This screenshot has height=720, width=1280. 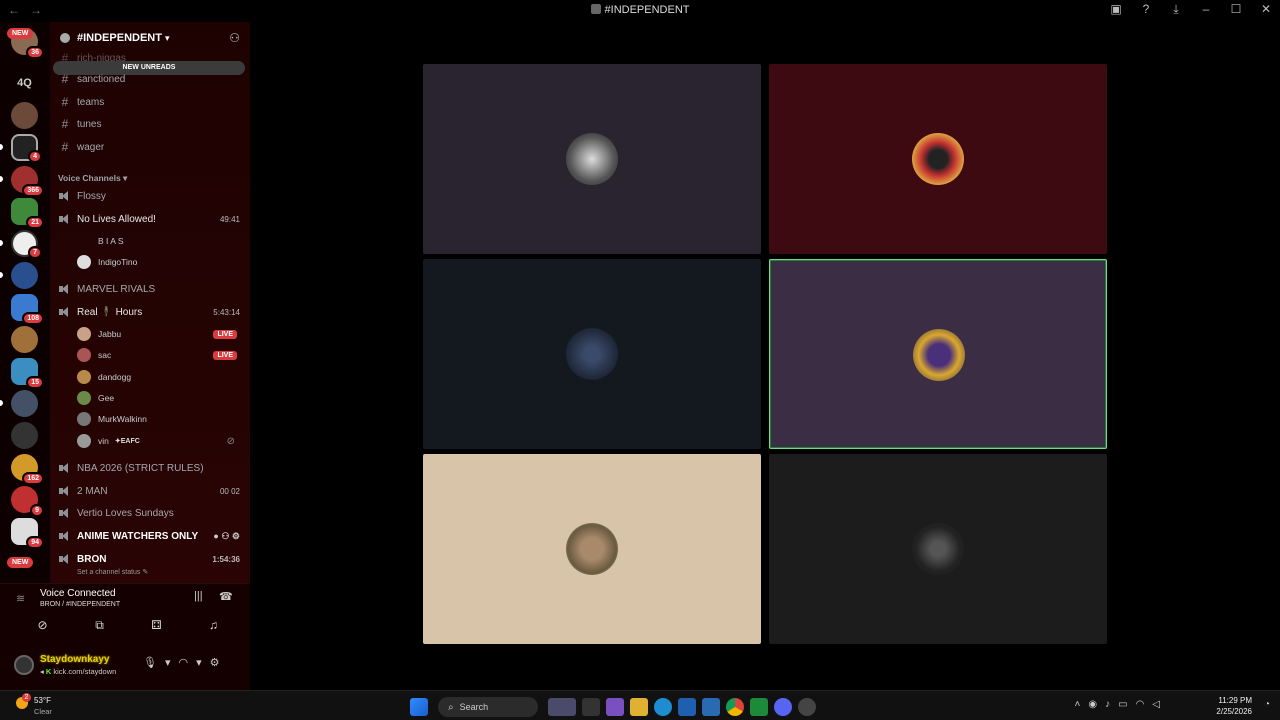 What do you see at coordinates (78, 671) in the screenshot?
I see `account-status: ◂ K kick.com/staydown` at bounding box center [78, 671].